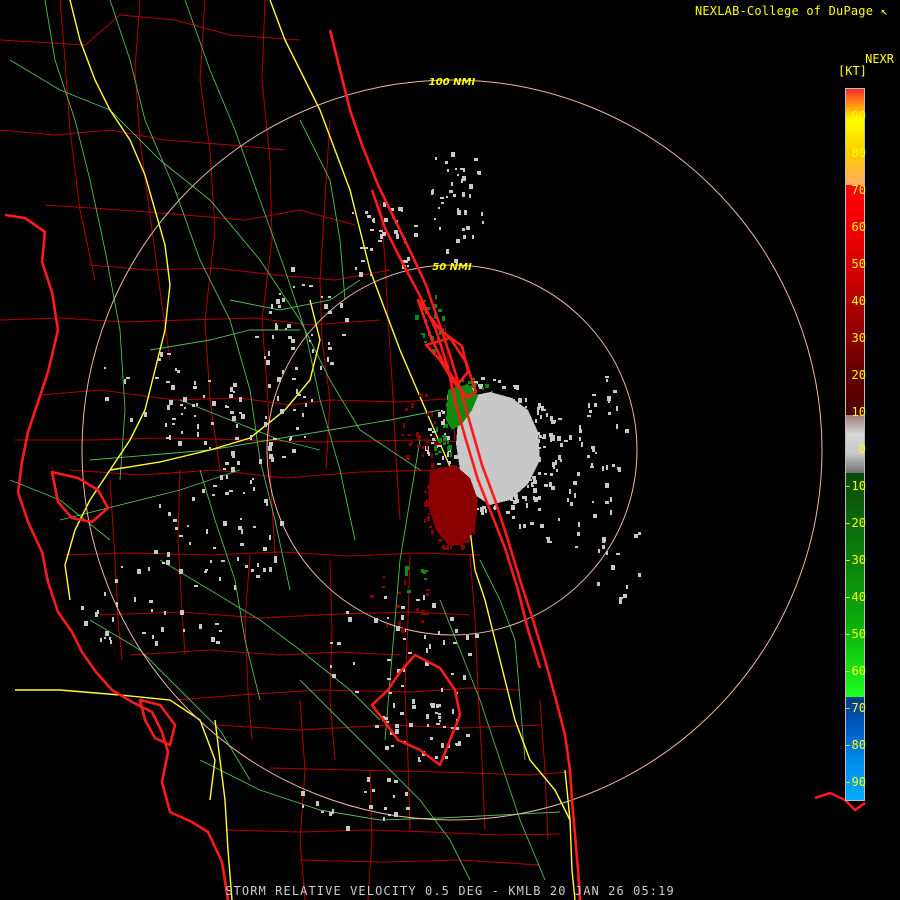  I want to click on legend-tick-label: 40, so click(858, 301).